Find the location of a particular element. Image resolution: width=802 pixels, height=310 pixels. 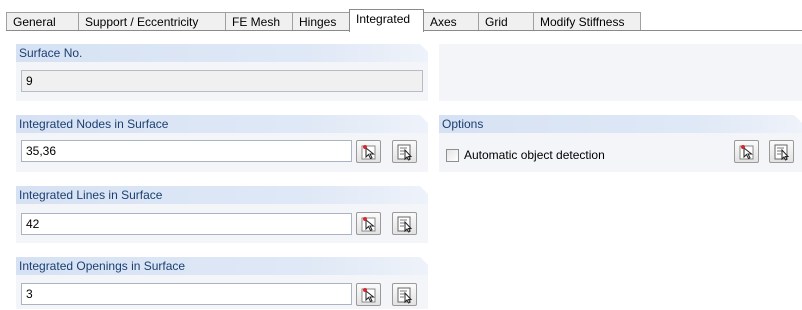

automatic-object-detection-checkbox is located at coordinates (452, 155).